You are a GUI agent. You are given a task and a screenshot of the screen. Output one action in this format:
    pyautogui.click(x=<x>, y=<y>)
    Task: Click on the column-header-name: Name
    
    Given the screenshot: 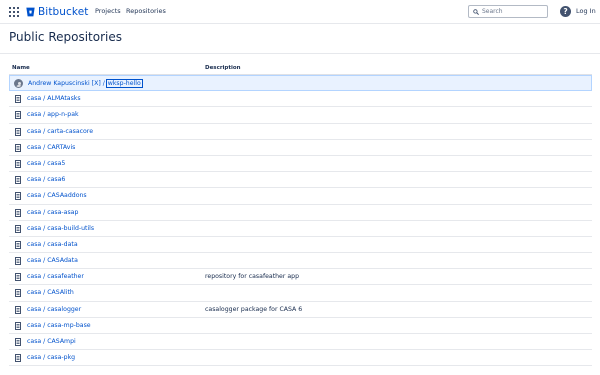 What is the action you would take?
    pyautogui.click(x=21, y=68)
    